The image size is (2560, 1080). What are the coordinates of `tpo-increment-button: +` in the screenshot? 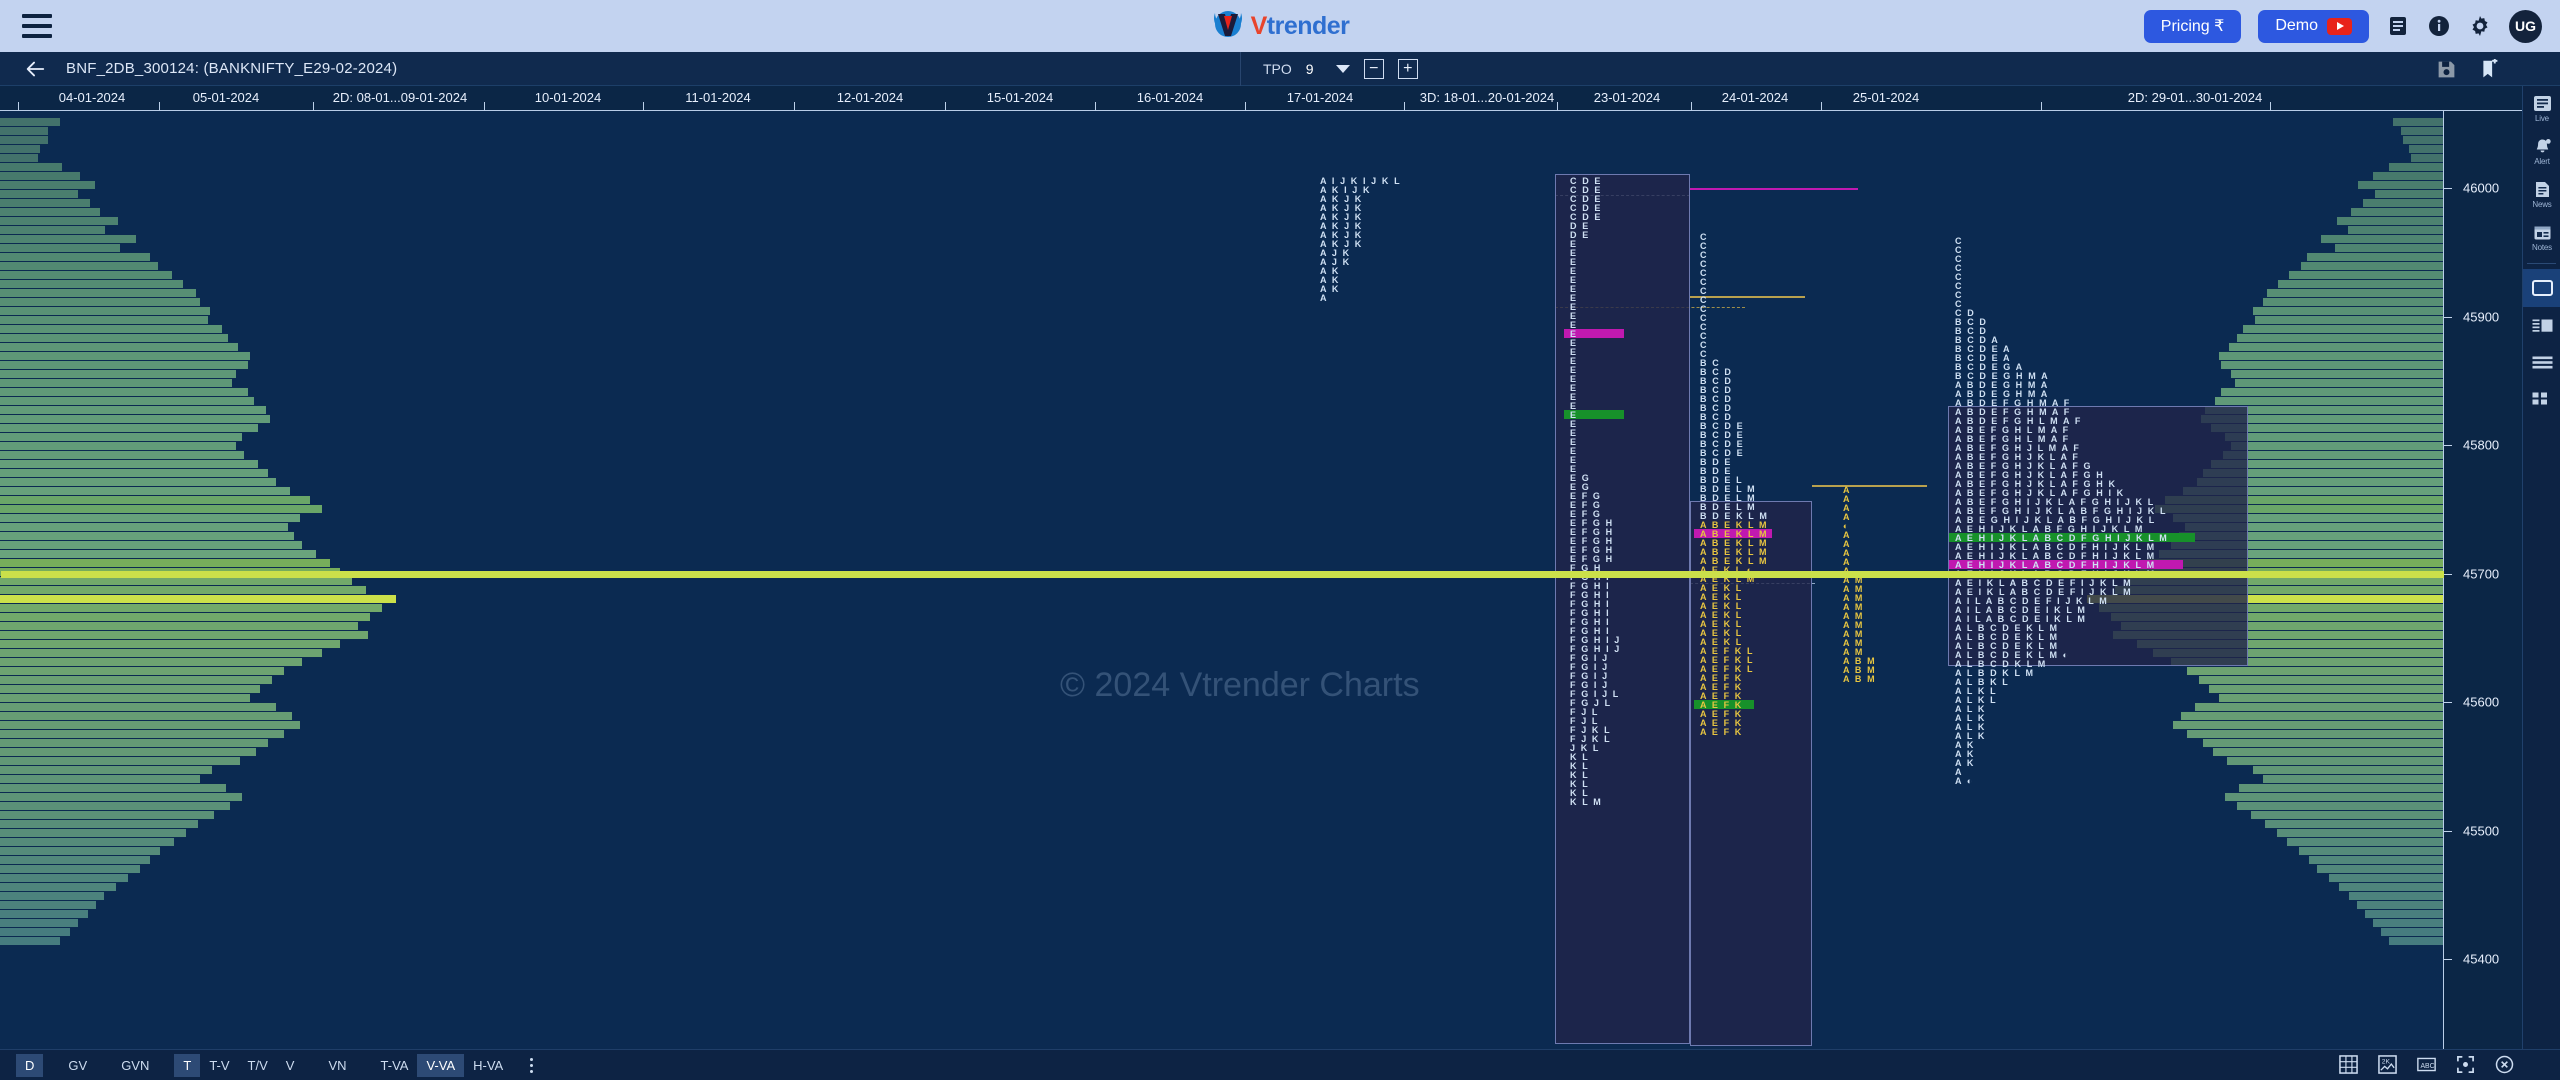 It's located at (1407, 69).